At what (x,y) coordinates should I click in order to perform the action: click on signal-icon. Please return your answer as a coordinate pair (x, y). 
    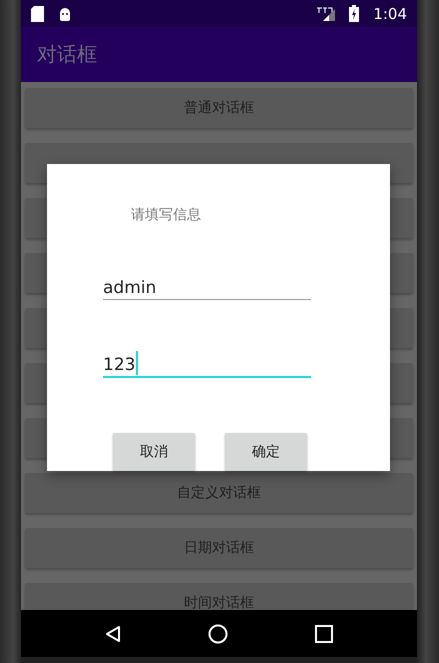
    Looking at the image, I should click on (326, 13).